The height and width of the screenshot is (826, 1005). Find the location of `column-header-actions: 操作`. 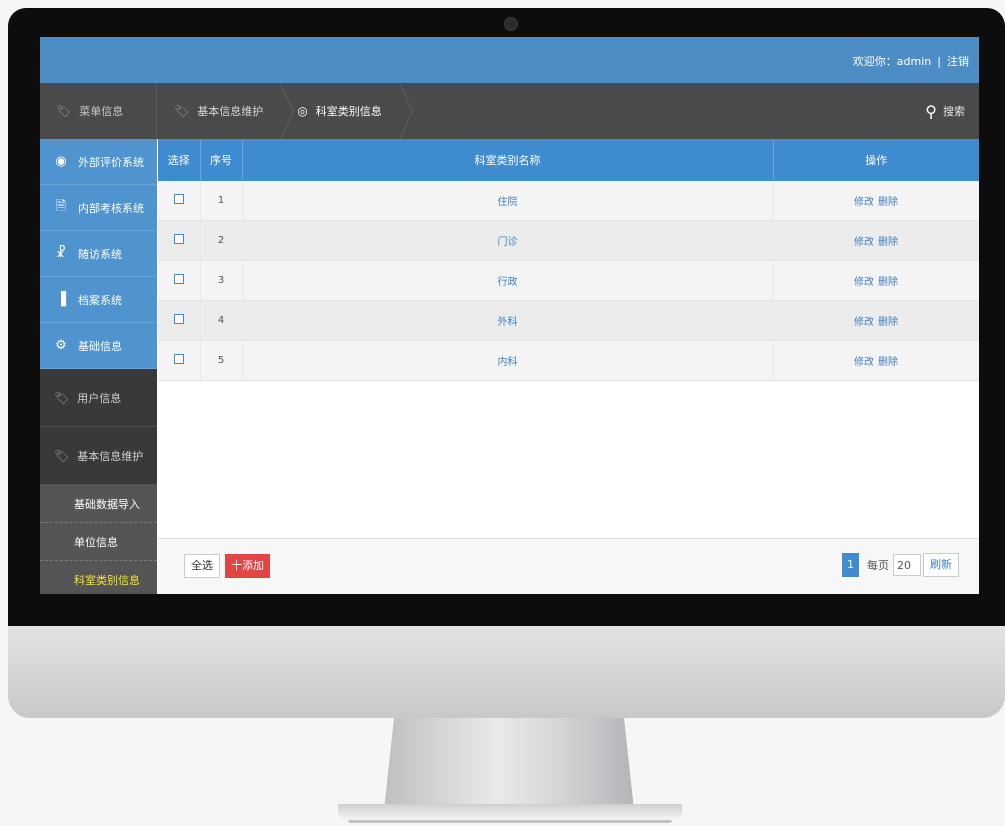

column-header-actions: 操作 is located at coordinates (876, 160).